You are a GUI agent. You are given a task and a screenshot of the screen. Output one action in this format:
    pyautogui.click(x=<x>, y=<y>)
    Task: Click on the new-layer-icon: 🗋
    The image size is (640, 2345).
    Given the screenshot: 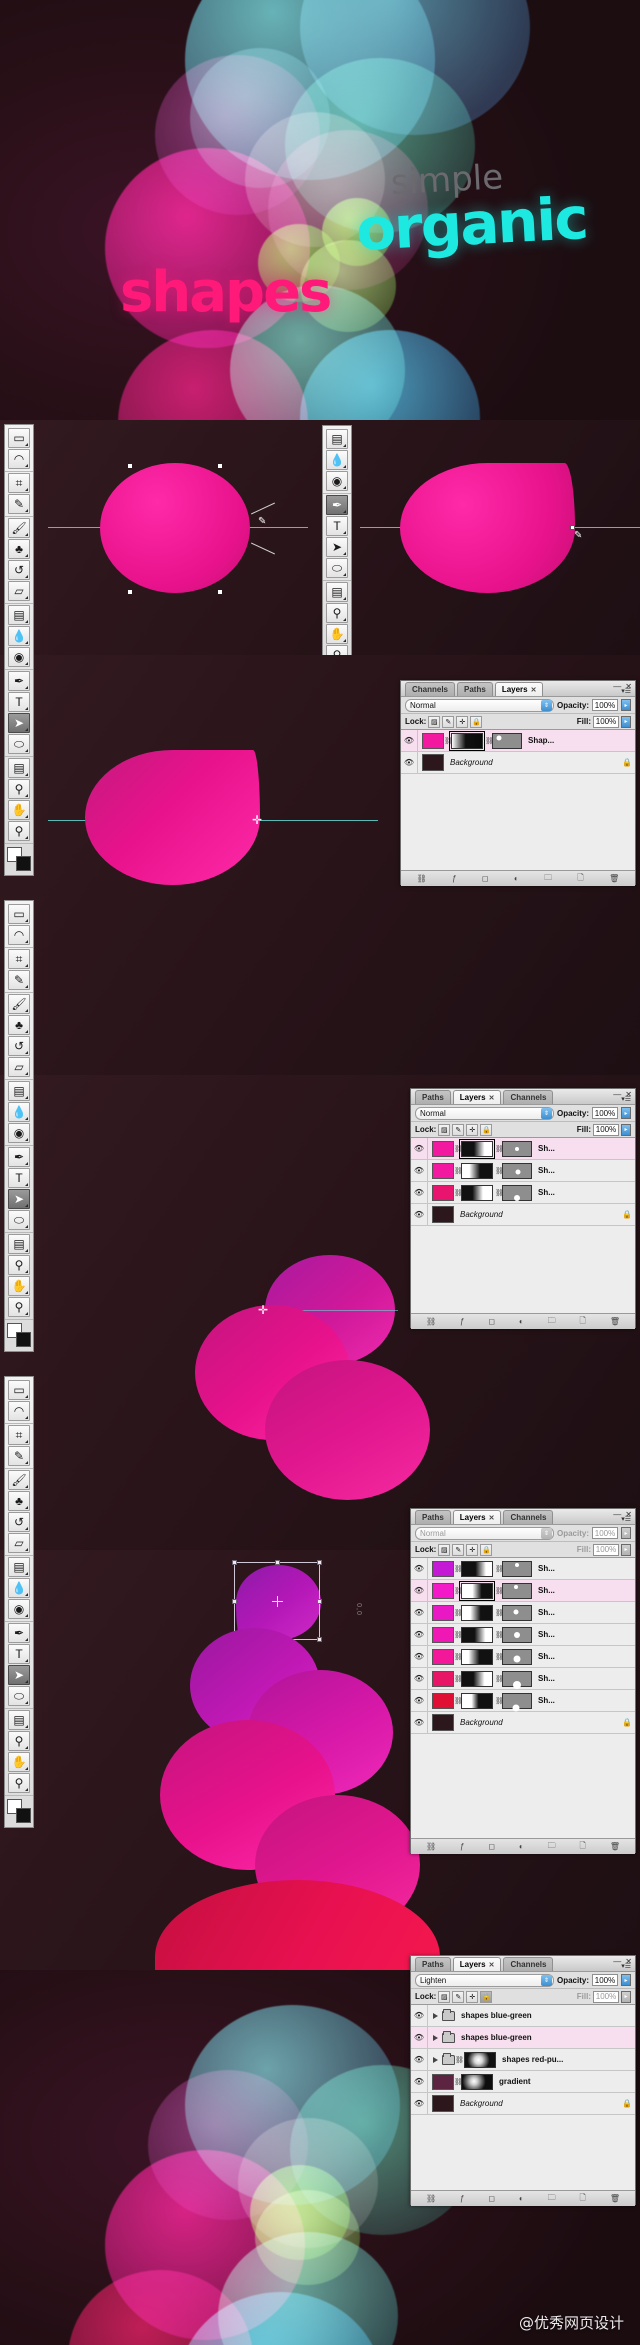 What is the action you would take?
    pyautogui.click(x=582, y=2199)
    